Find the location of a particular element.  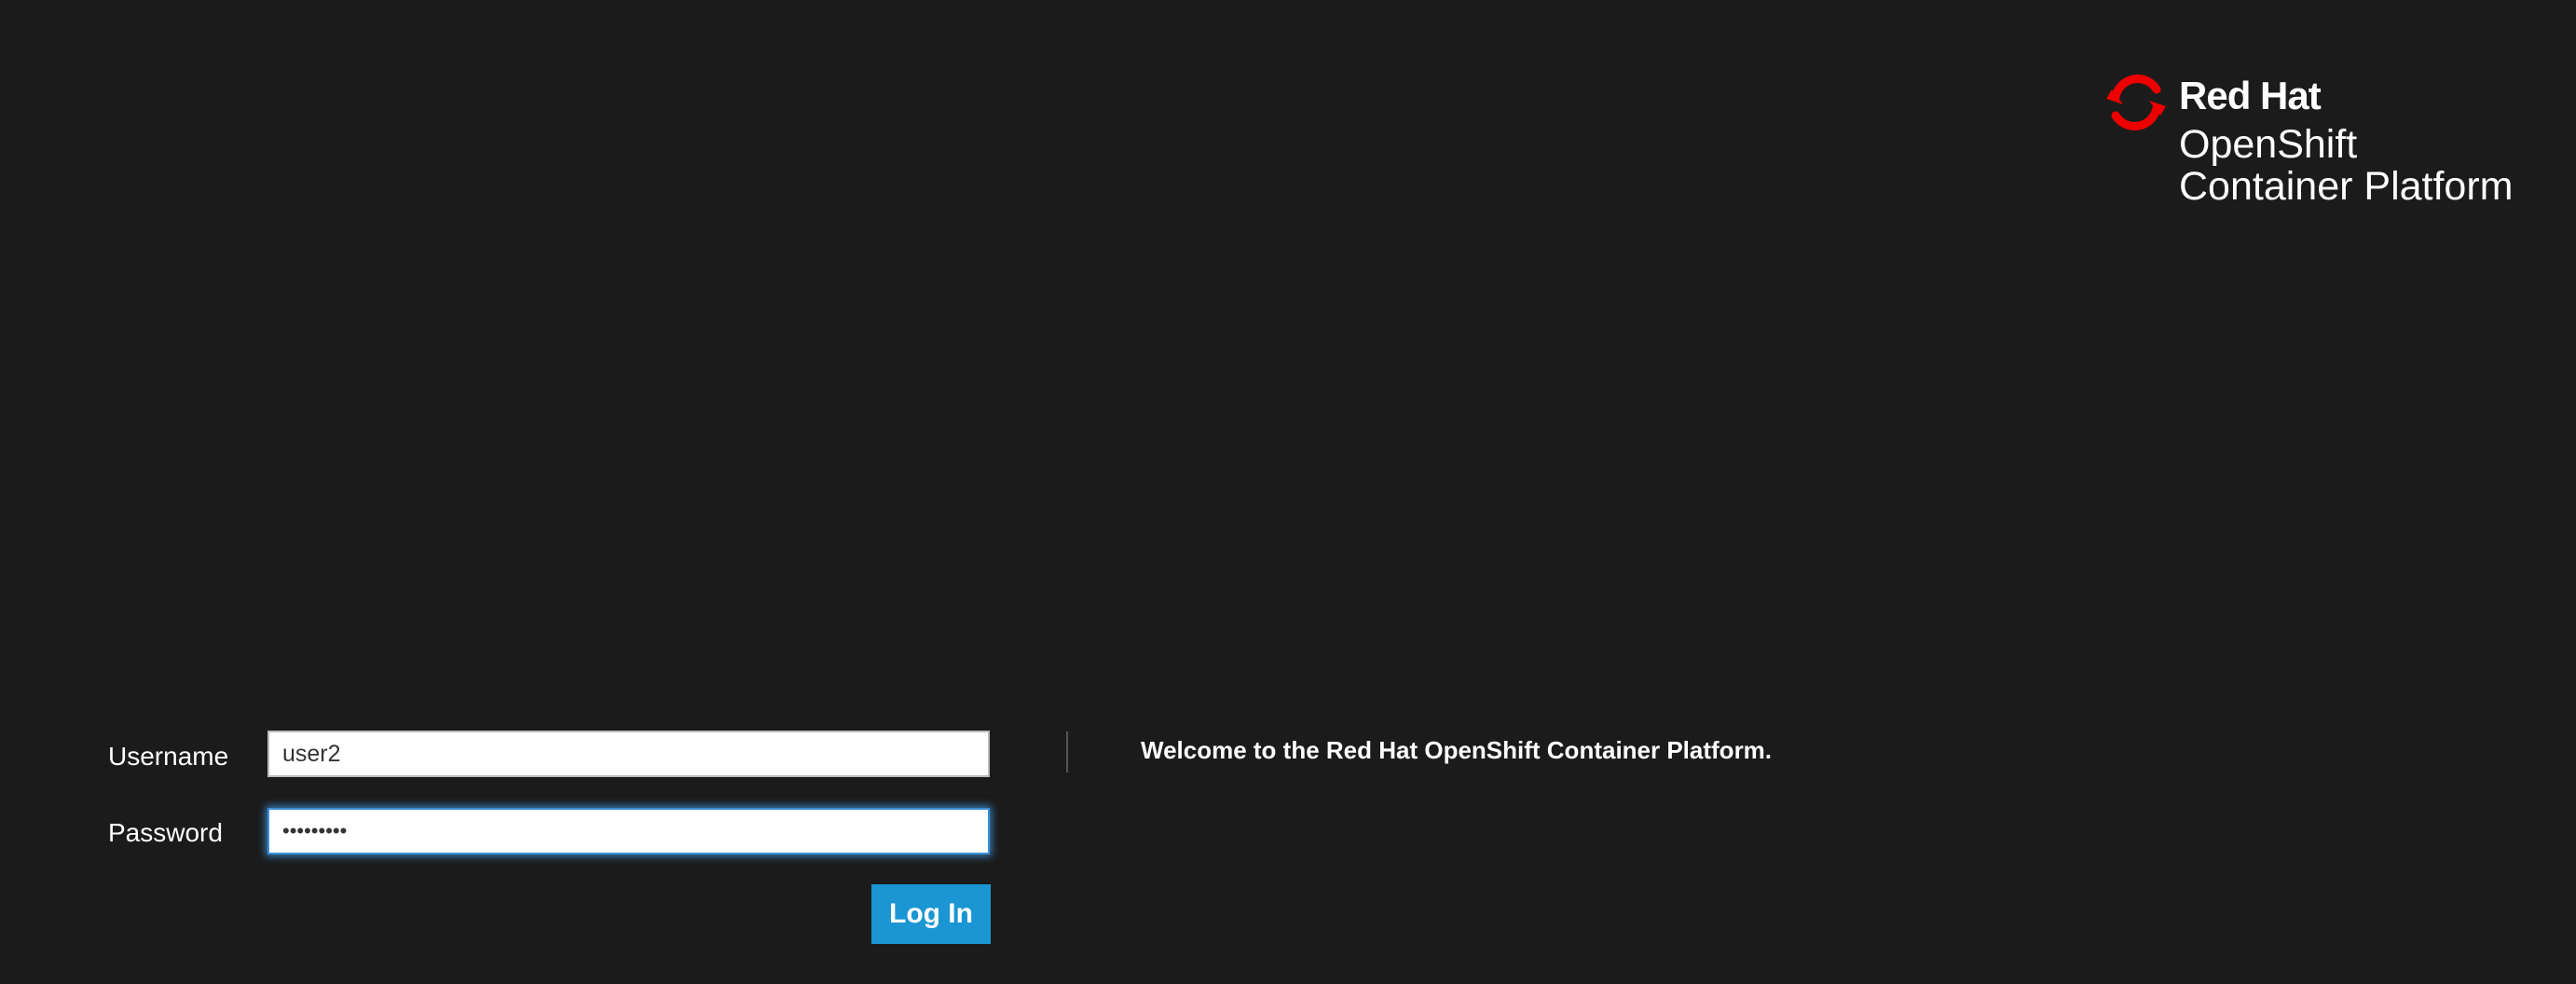

username-label: Username is located at coordinates (168, 756).